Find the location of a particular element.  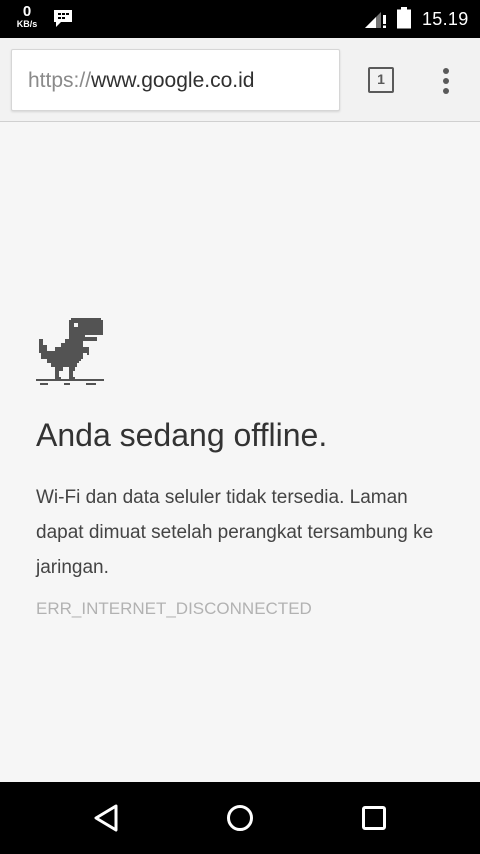

back-triangle-icon is located at coordinates (106, 818).